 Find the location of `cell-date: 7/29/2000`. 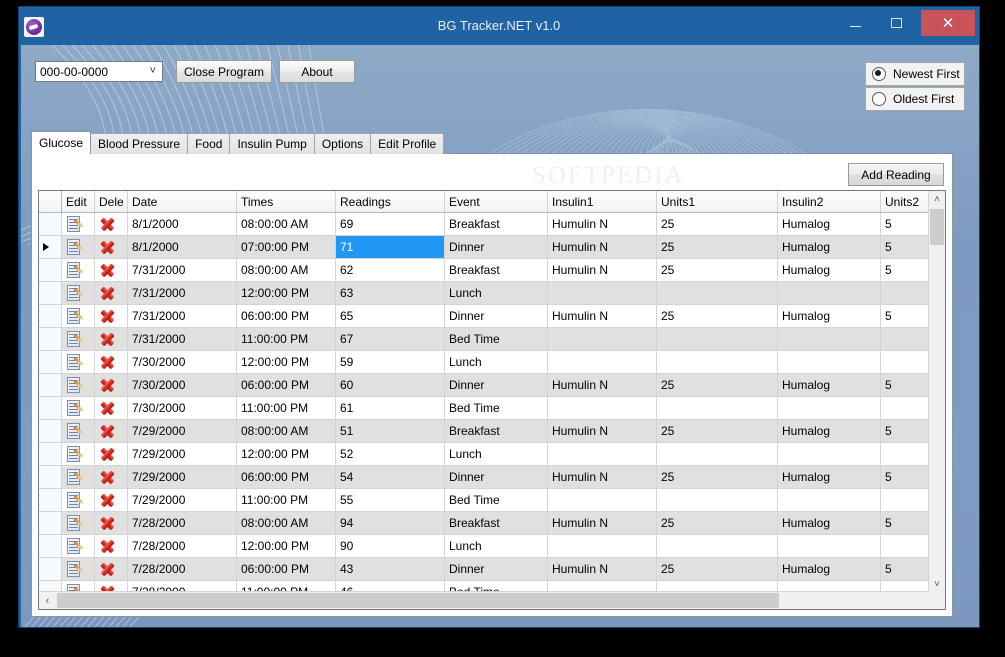

cell-date: 7/29/2000 is located at coordinates (182, 477).